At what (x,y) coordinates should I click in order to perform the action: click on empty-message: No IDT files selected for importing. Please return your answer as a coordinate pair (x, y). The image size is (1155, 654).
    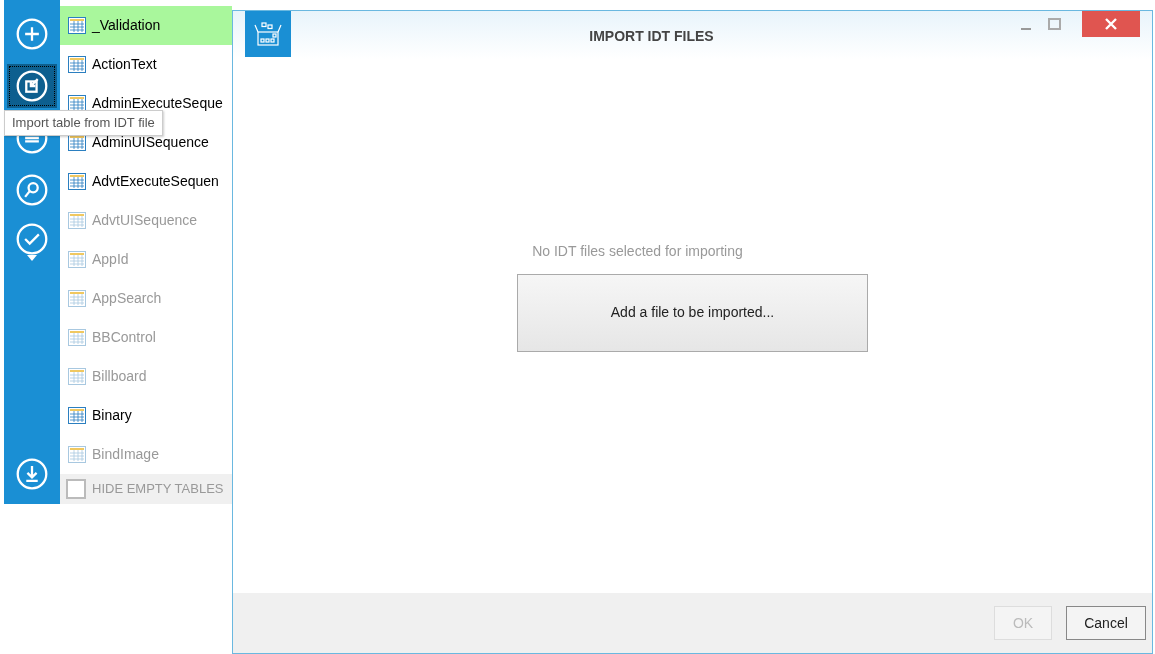
    Looking at the image, I should click on (637, 251).